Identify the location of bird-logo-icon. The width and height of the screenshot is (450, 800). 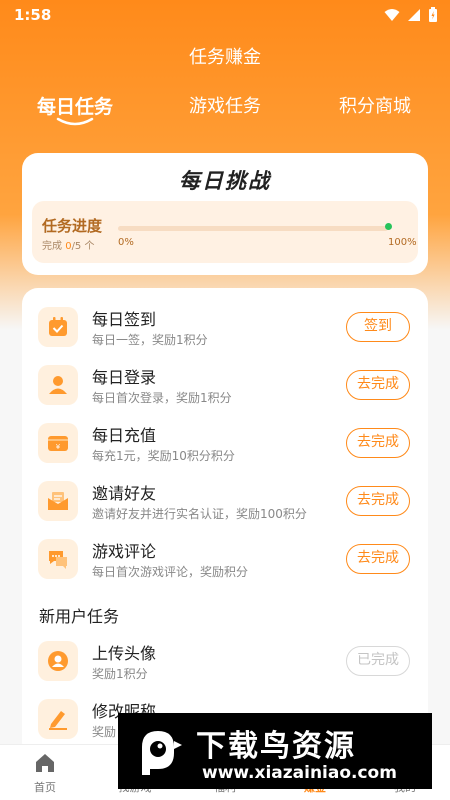
(162, 753).